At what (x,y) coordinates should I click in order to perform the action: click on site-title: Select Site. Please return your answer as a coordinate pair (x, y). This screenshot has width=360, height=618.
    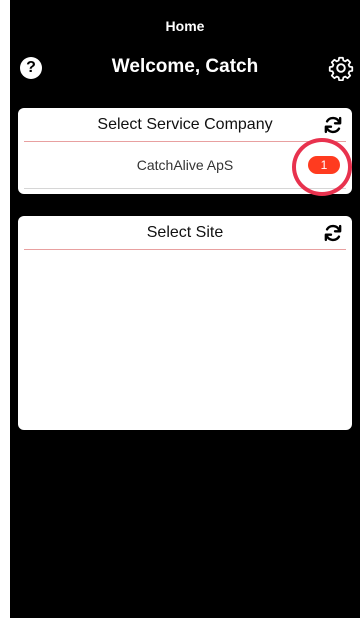
    Looking at the image, I should click on (185, 232).